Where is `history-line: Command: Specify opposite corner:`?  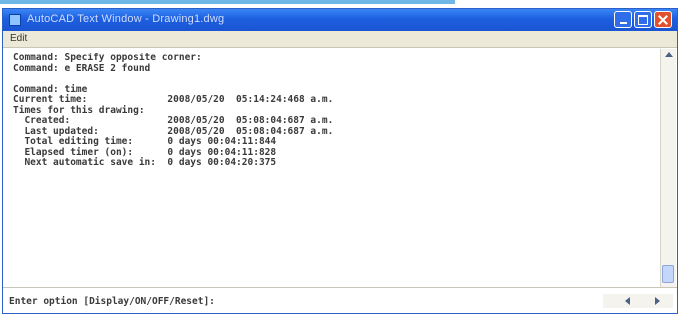
history-line: Command: Specify opposite corner: is located at coordinates (107, 58).